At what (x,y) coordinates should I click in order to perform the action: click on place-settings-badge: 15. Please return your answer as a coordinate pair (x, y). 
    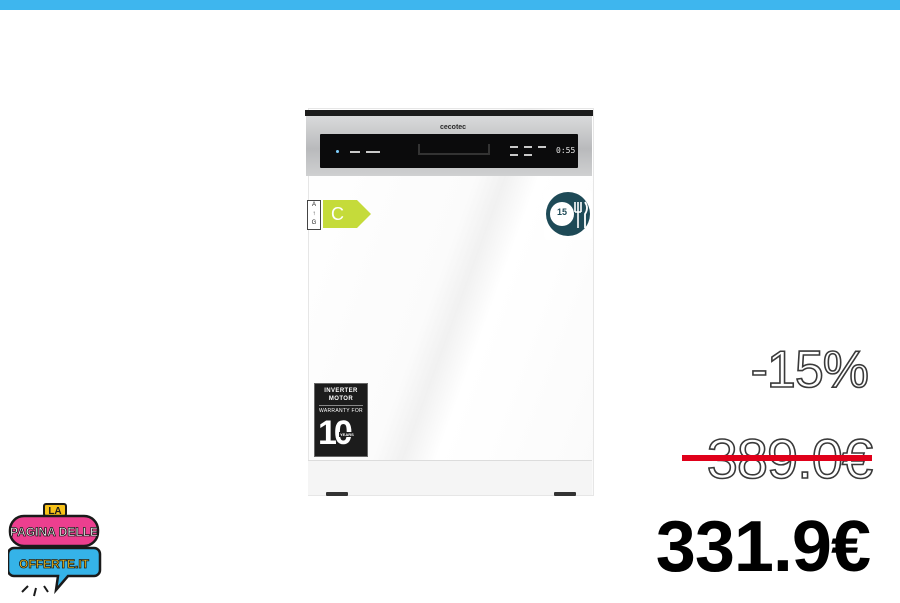
    Looking at the image, I should click on (568, 215).